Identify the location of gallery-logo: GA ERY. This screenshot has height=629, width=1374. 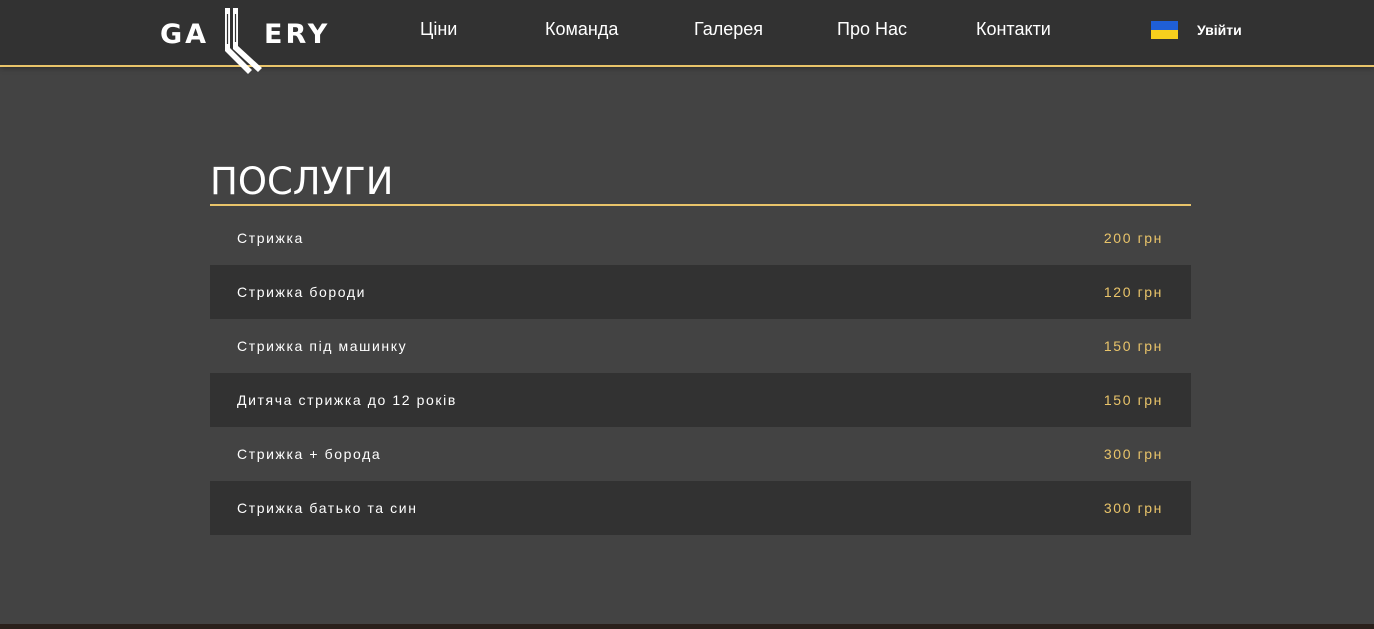
(250, 40).